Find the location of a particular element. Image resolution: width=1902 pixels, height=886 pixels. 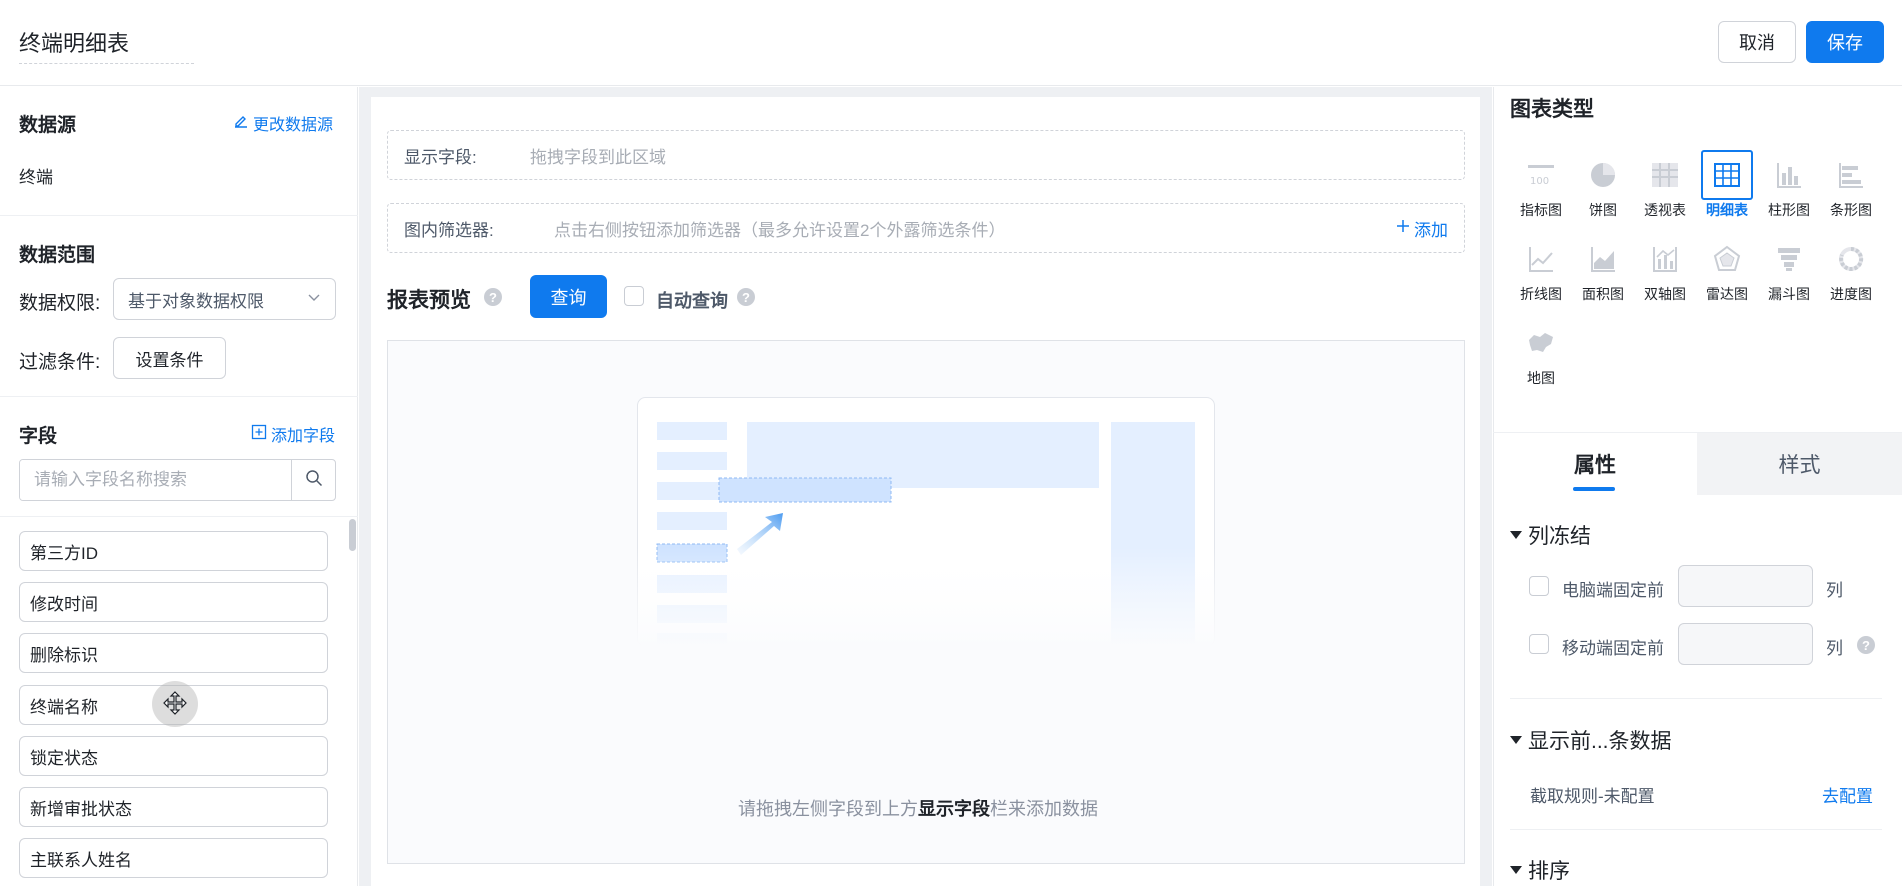

display-fields-dropzone: 显示字段: 拖拽字段到此区域 is located at coordinates (926, 155).